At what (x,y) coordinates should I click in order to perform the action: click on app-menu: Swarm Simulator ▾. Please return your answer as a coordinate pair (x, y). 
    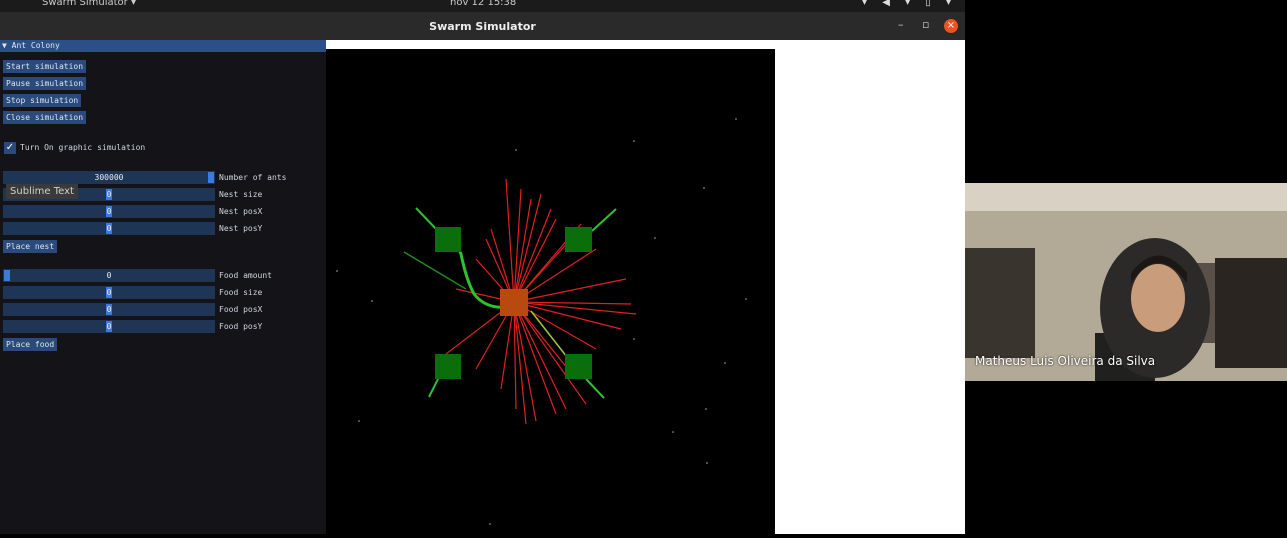
    Looking at the image, I should click on (89, 4).